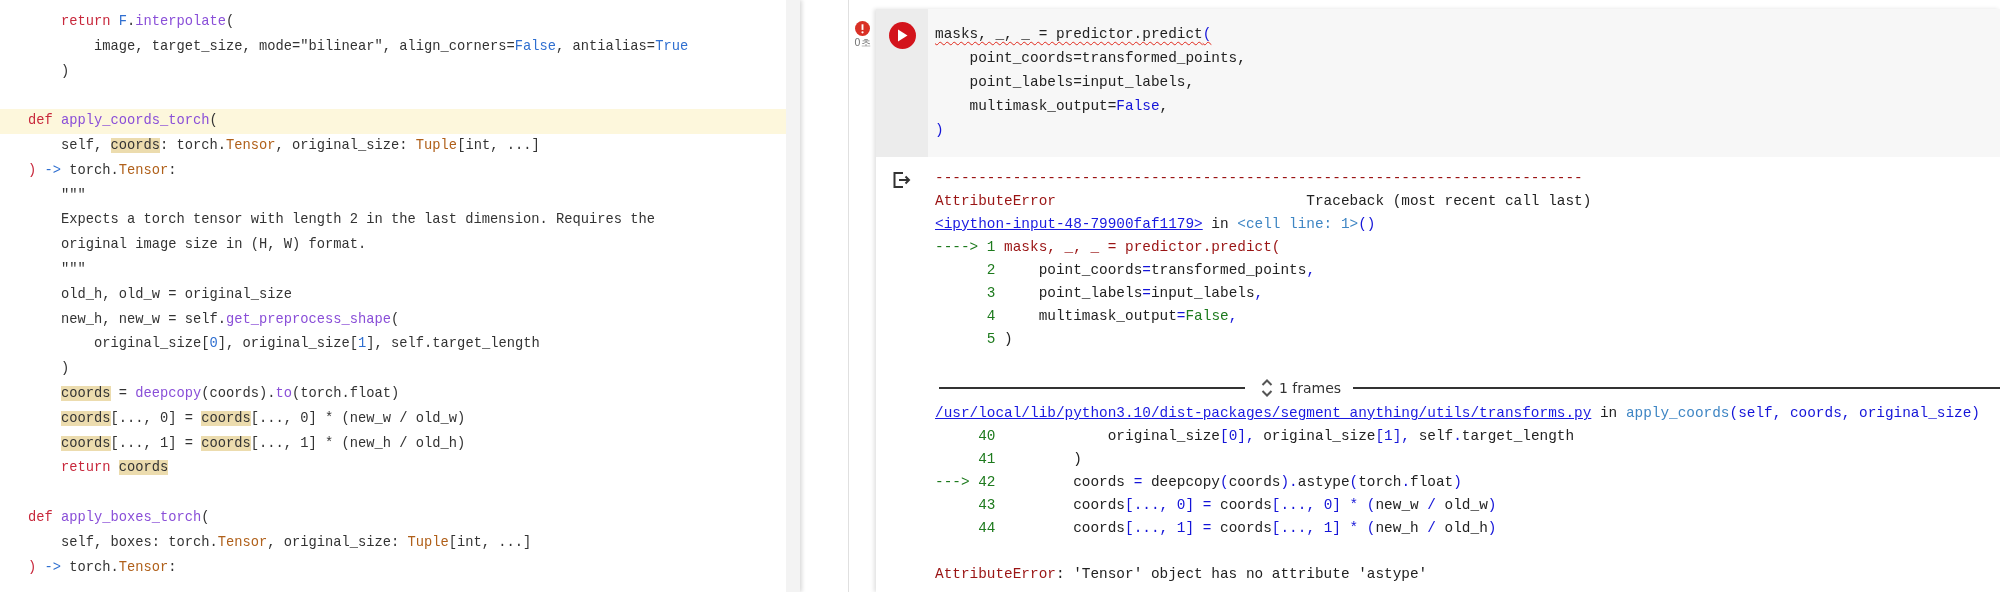 The width and height of the screenshot is (2000, 592). I want to click on code-line: masks, _, _ = predictor.predict(, so click(1073, 34).